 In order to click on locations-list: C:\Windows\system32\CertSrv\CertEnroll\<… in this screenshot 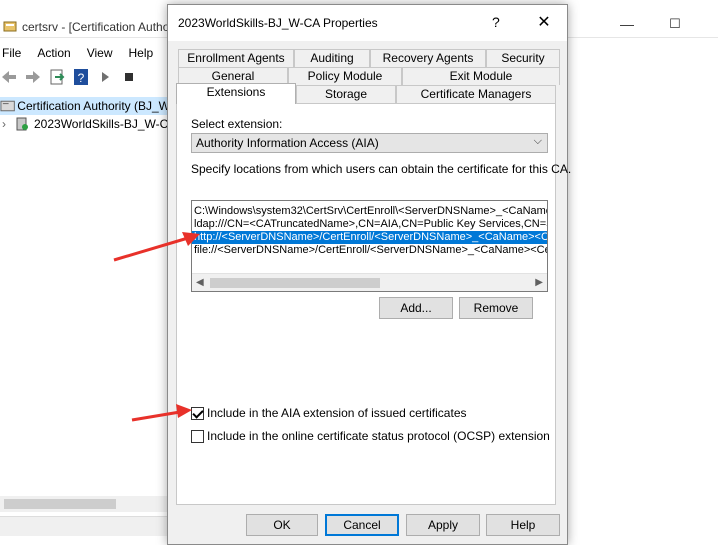, I will do `click(369, 246)`.